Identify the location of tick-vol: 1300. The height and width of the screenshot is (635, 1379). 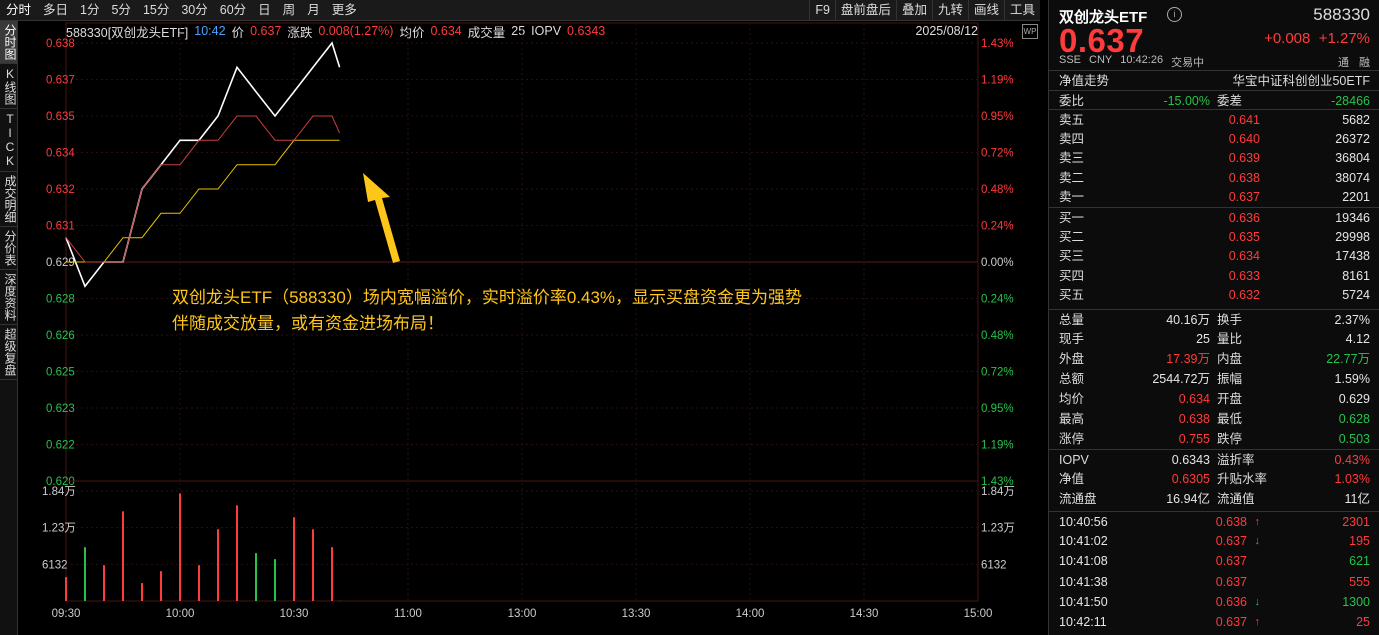
(1356, 601).